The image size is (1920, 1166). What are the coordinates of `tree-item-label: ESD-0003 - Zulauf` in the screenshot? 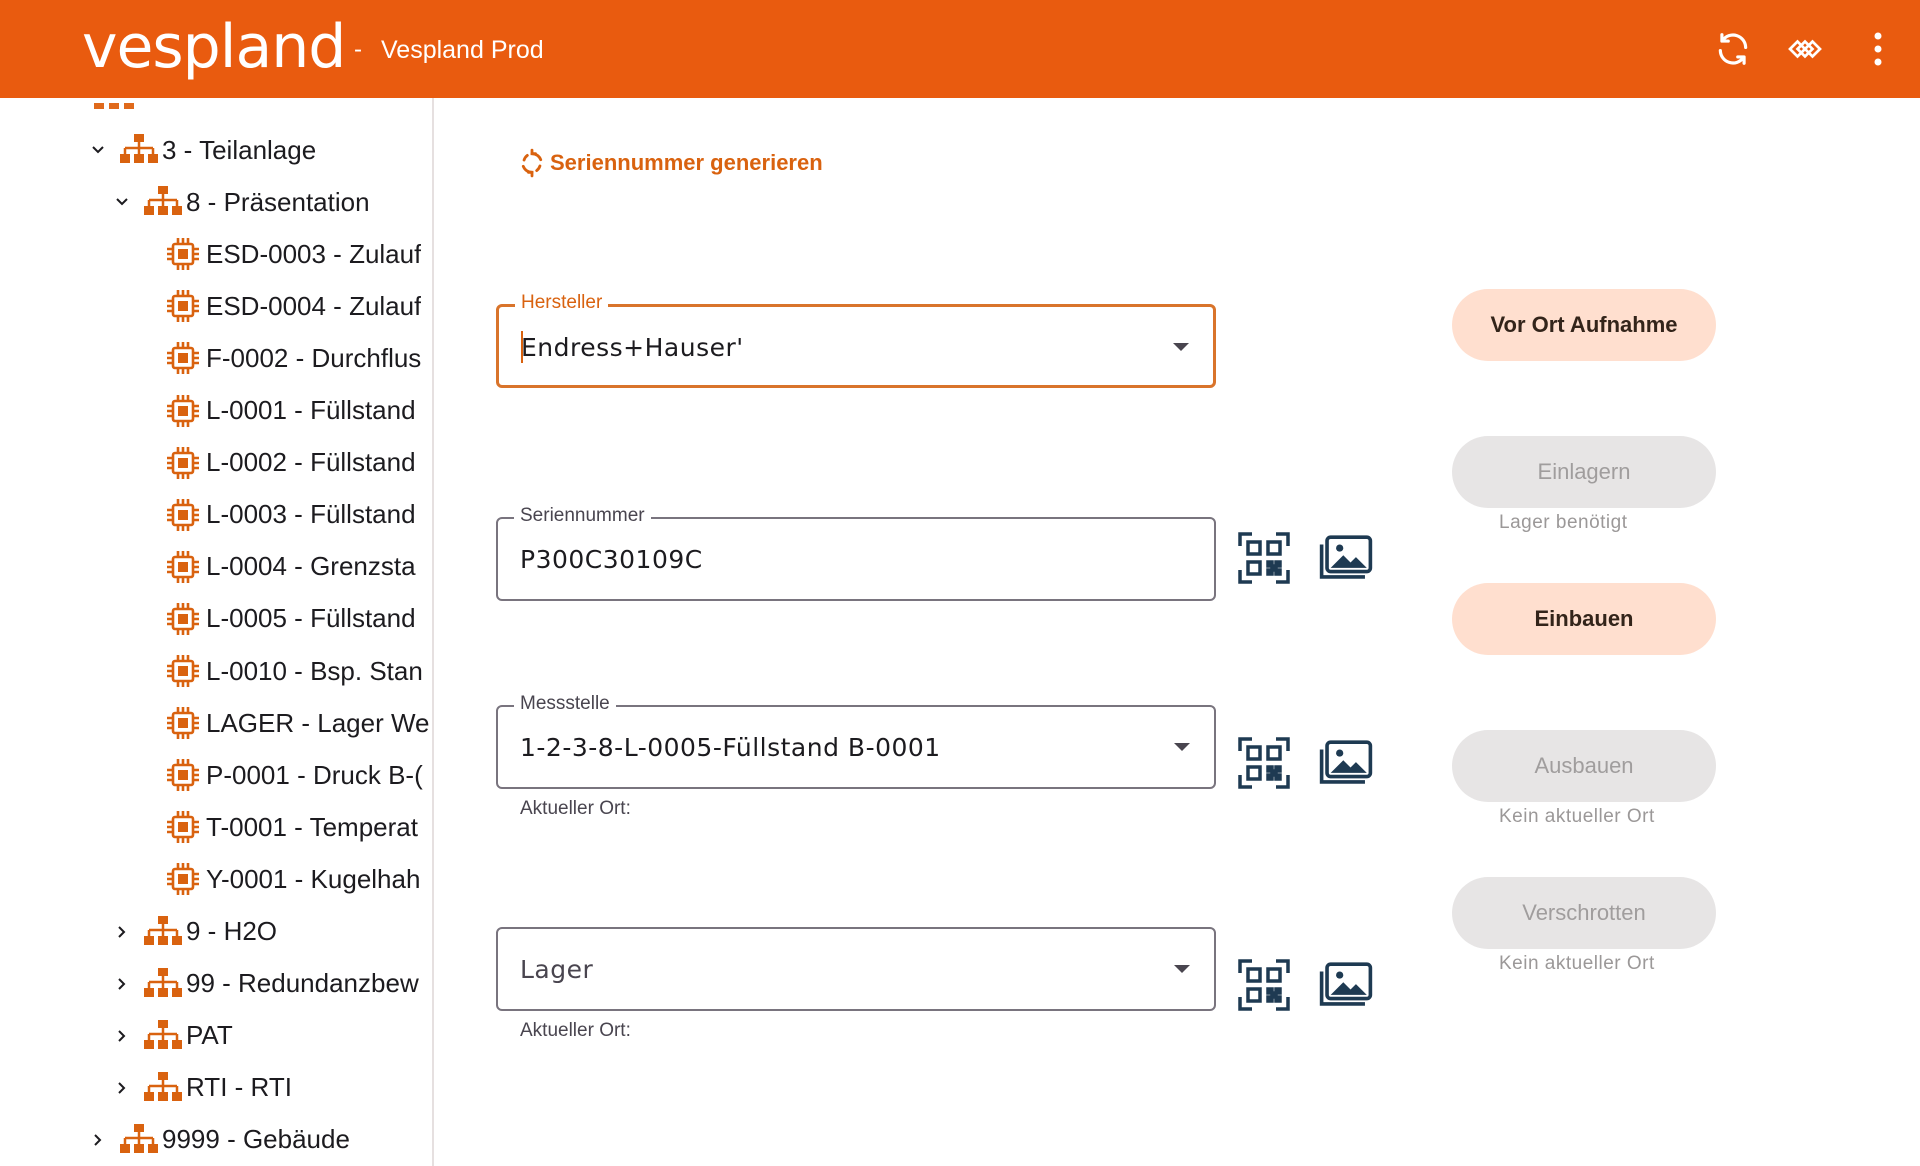 It's located at (314, 253).